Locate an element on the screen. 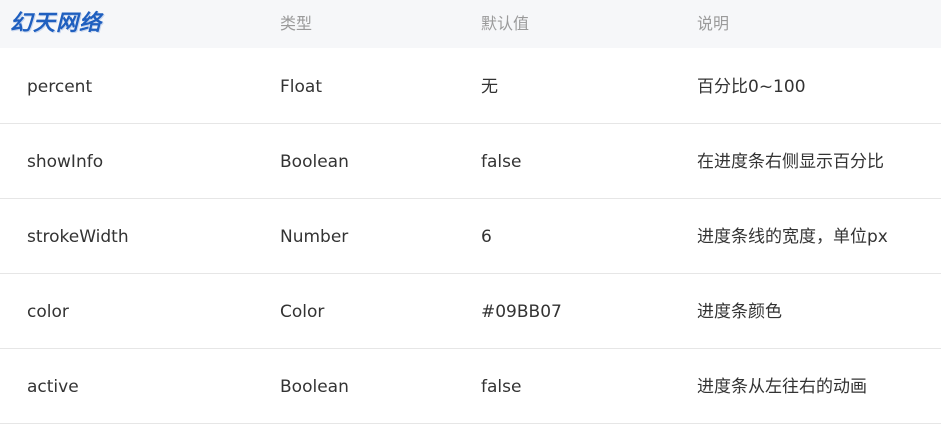 The image size is (941, 426). prop-type: Number is located at coordinates (314, 237).